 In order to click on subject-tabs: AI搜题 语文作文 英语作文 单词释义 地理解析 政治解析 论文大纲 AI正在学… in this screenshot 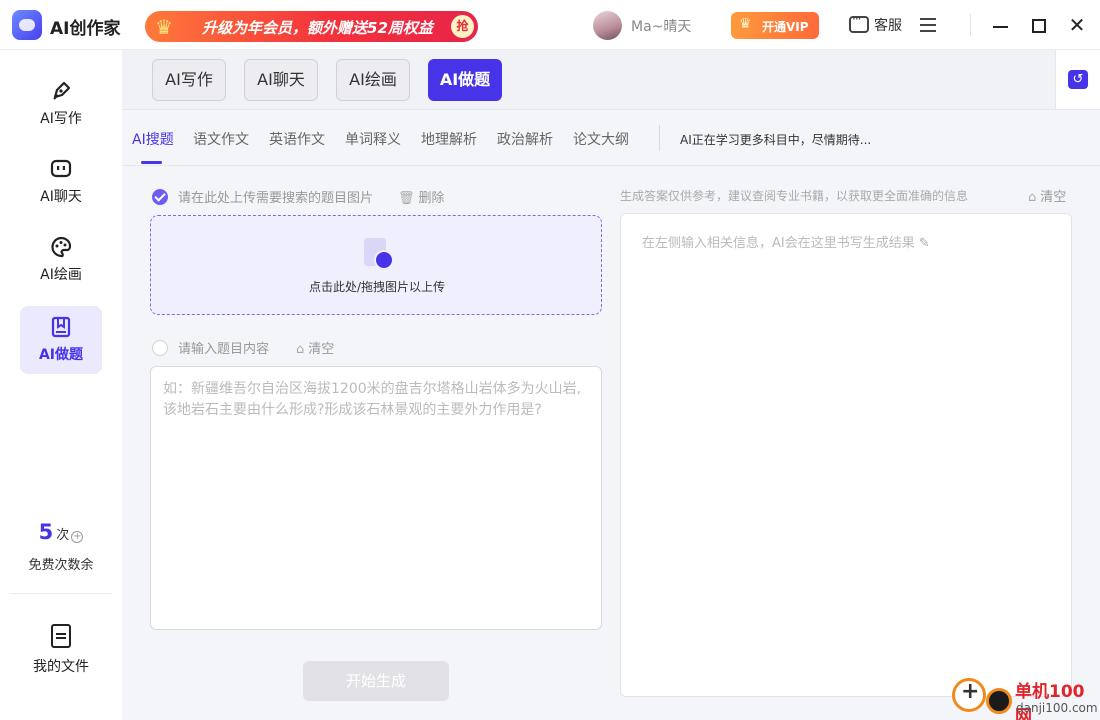, I will do `click(611, 138)`.